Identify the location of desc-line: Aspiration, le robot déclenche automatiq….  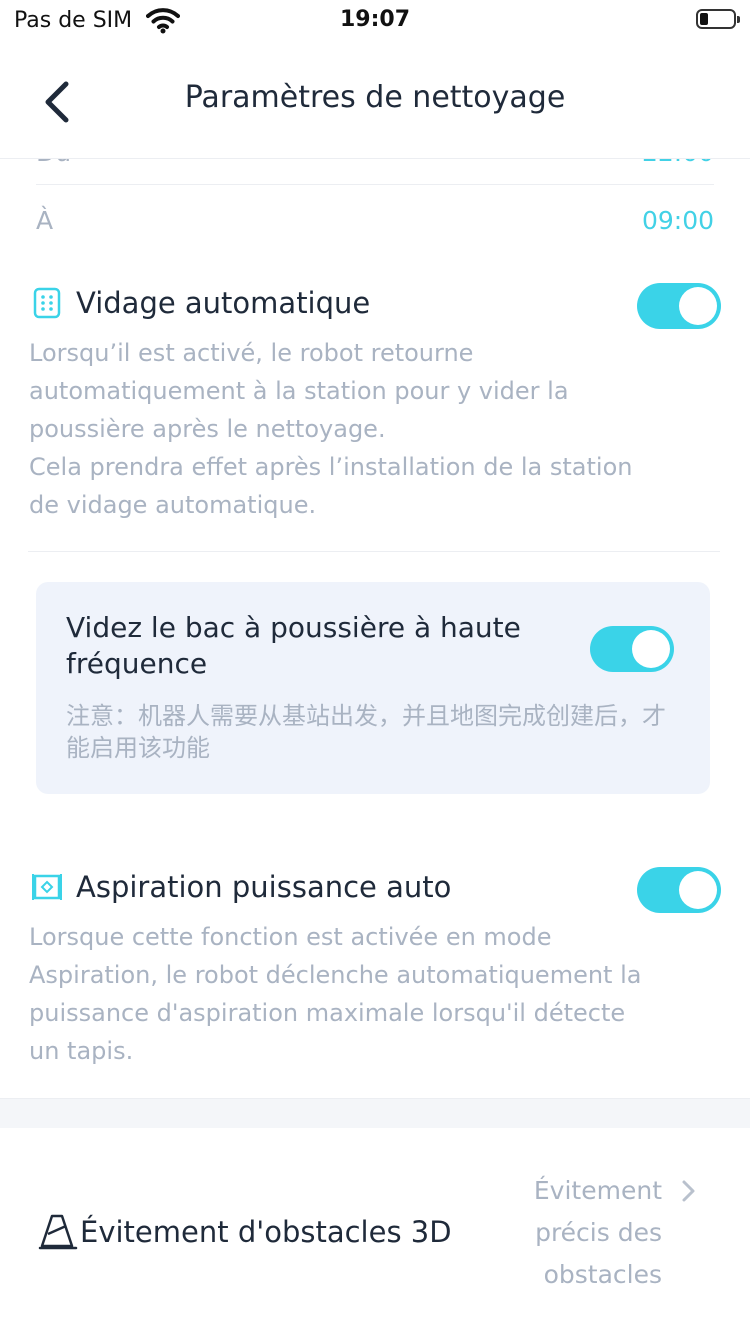
(335, 975).